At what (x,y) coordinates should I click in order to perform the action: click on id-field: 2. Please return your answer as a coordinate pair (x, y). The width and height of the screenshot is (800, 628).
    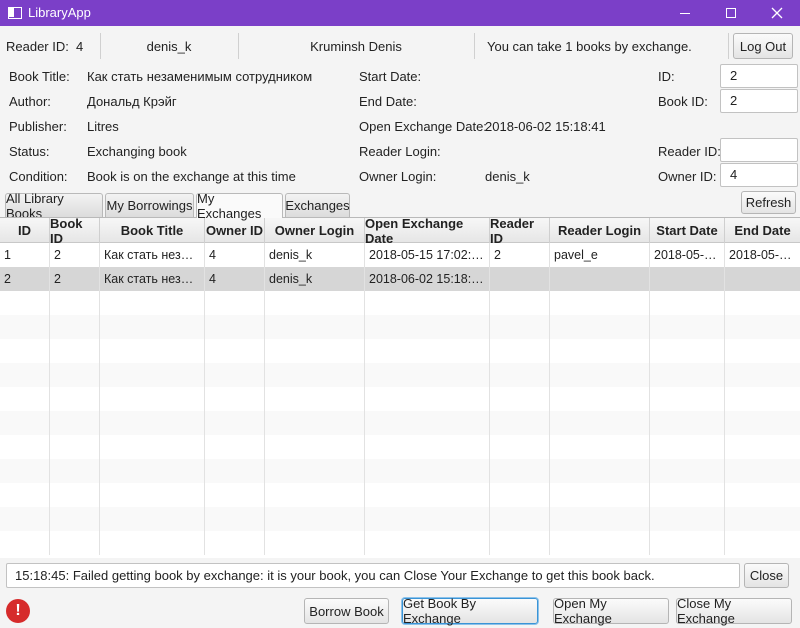
    Looking at the image, I should click on (759, 76).